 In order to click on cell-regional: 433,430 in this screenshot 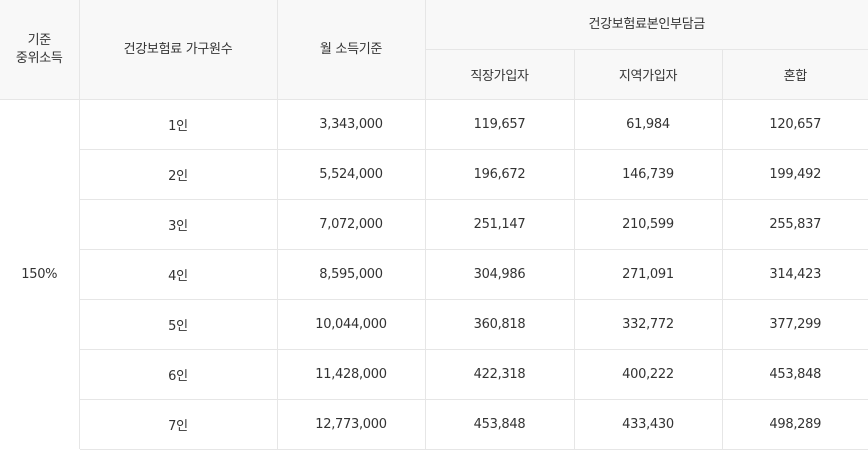, I will do `click(647, 424)`.